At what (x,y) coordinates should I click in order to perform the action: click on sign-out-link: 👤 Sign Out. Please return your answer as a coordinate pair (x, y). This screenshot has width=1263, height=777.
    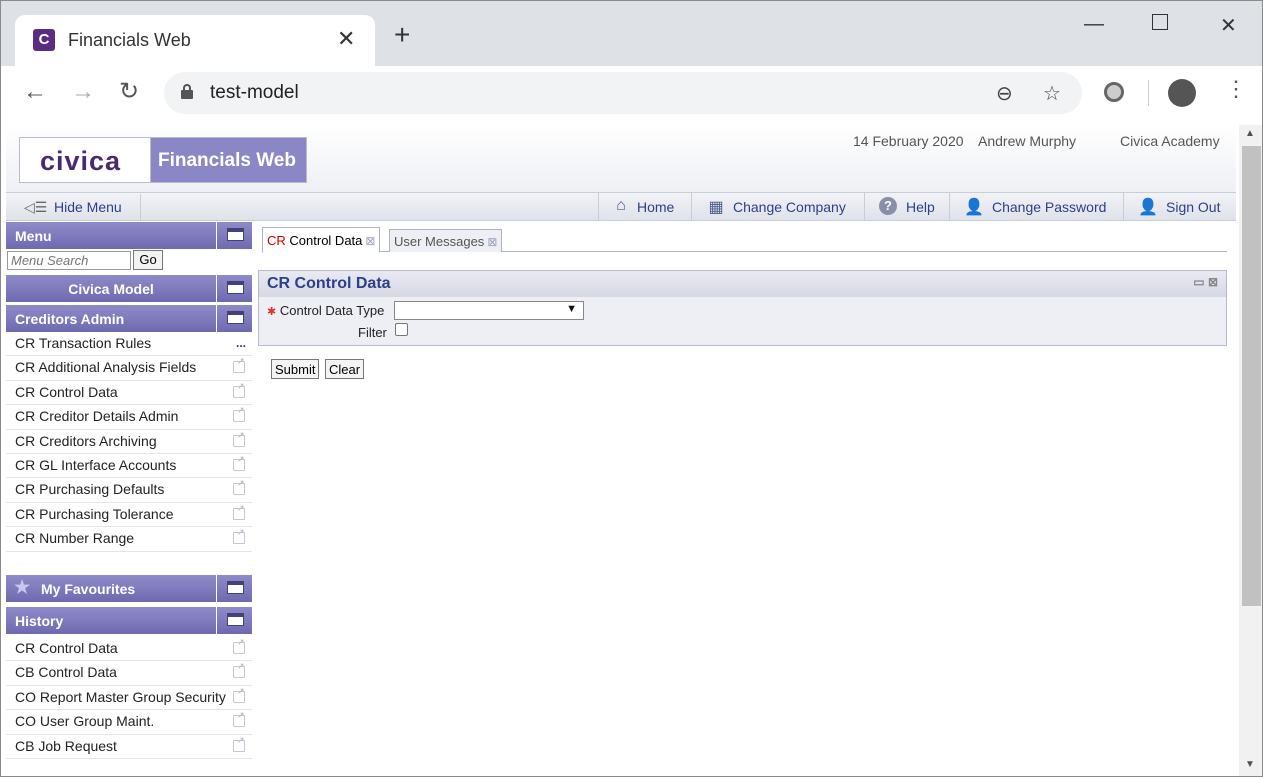
    Looking at the image, I should click on (1178, 207).